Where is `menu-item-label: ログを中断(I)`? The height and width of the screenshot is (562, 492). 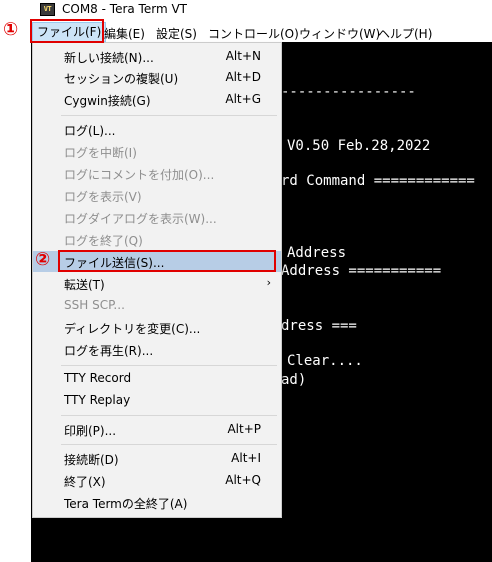 menu-item-label: ログを中断(I) is located at coordinates (100, 153).